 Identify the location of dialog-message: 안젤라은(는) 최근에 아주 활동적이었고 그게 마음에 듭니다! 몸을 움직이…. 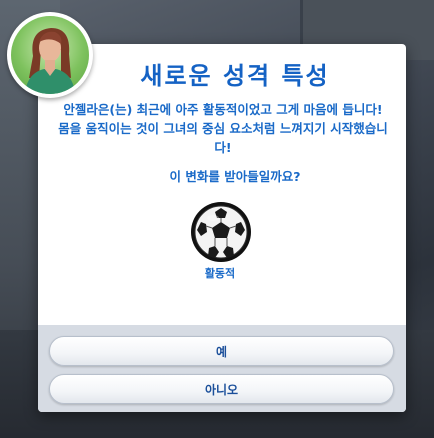
(223, 128).